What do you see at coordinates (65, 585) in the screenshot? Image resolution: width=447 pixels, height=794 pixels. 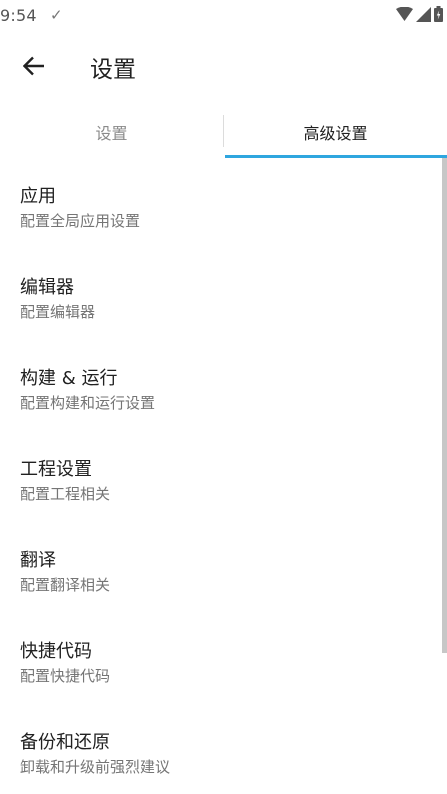 I see `list-item-subtitle: 配置翻译相关` at bounding box center [65, 585].